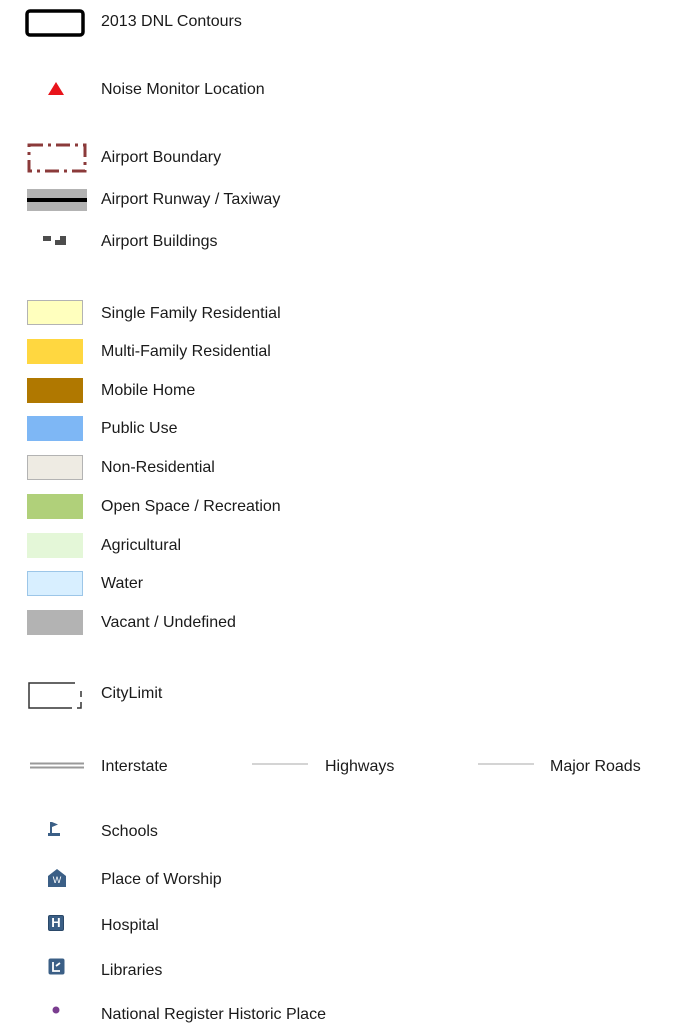  Describe the element at coordinates (595, 766) in the screenshot. I see `legend-label-major-roads: Major Roads` at that location.